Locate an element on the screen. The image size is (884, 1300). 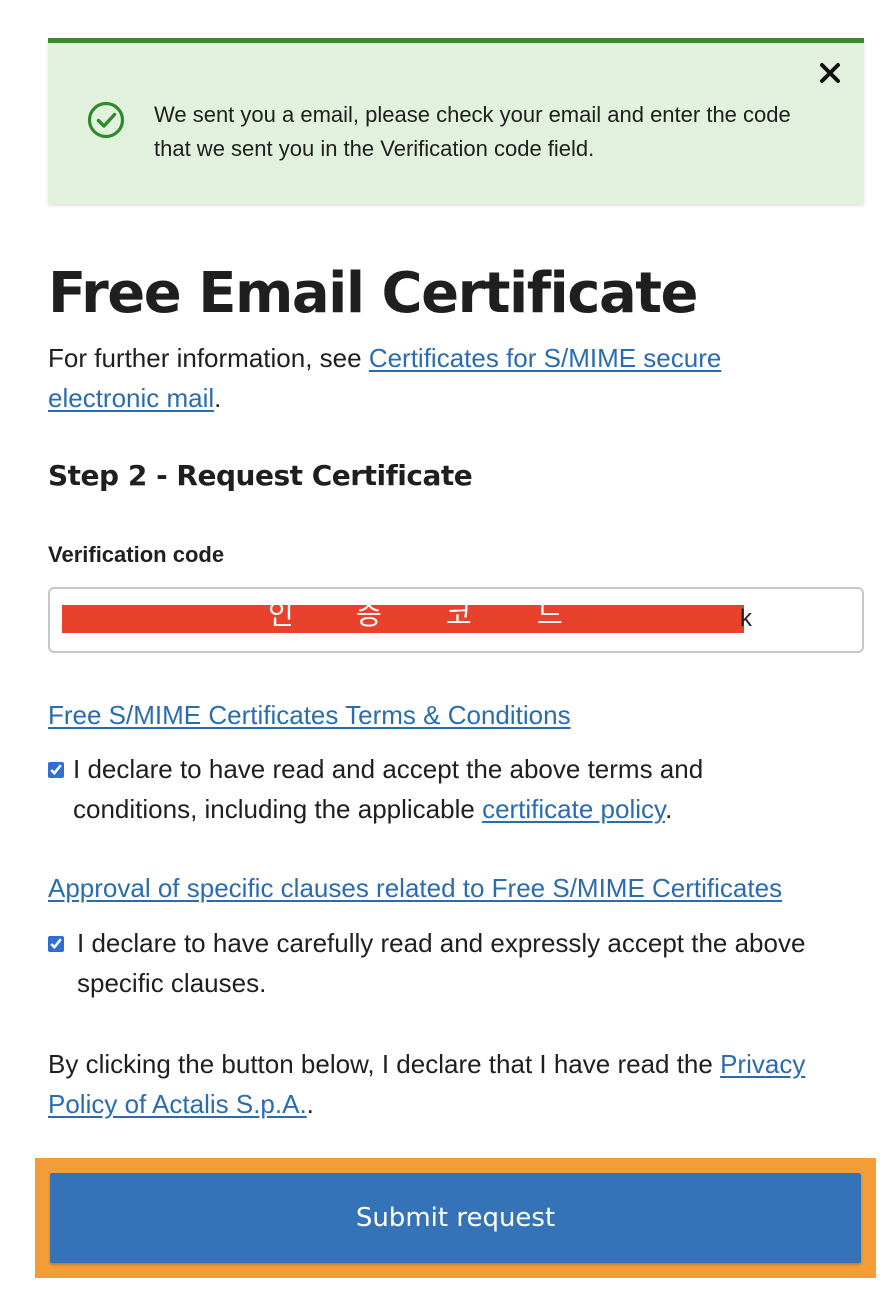
terms-checkbox-suffix: . is located at coordinates (669, 809).